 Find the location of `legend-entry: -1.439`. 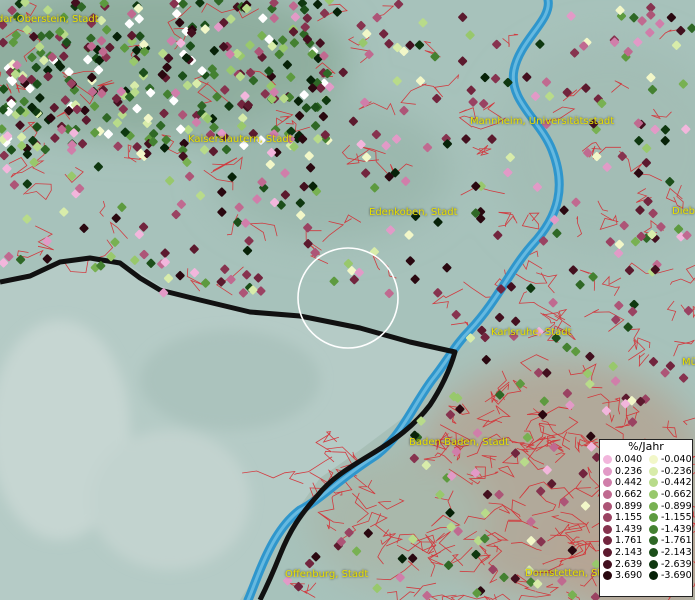

legend-entry: -1.439 is located at coordinates (669, 530).